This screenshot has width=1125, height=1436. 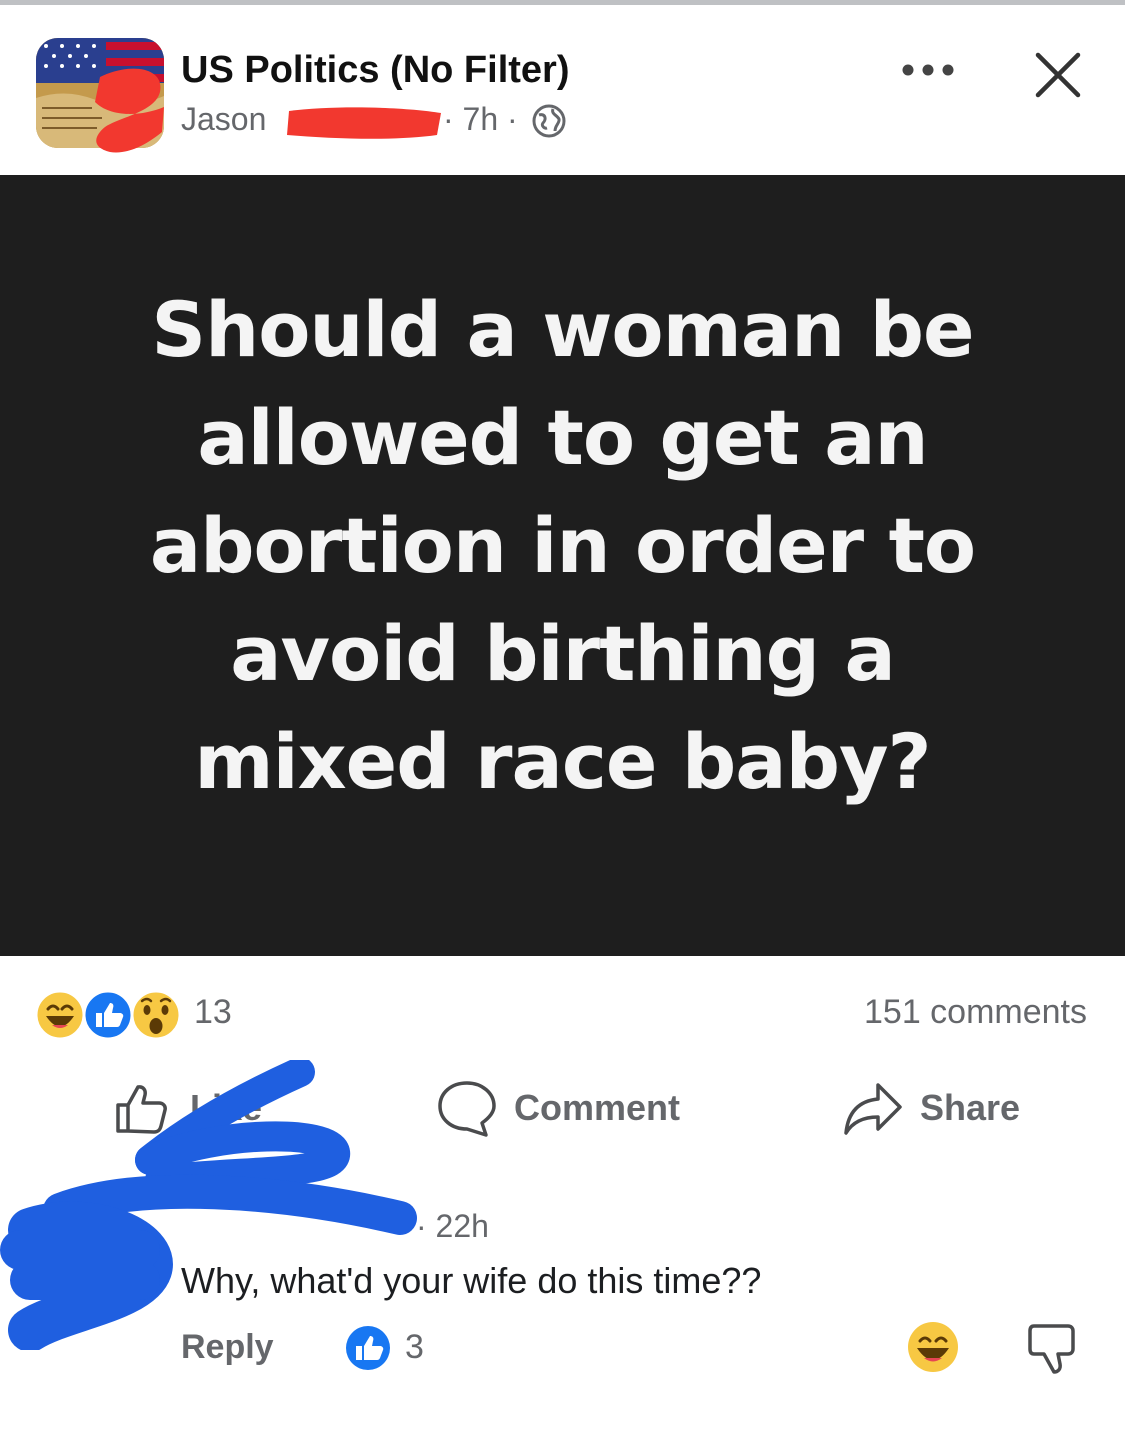 I want to click on reaction-count: 13, so click(x=213, y=1012).